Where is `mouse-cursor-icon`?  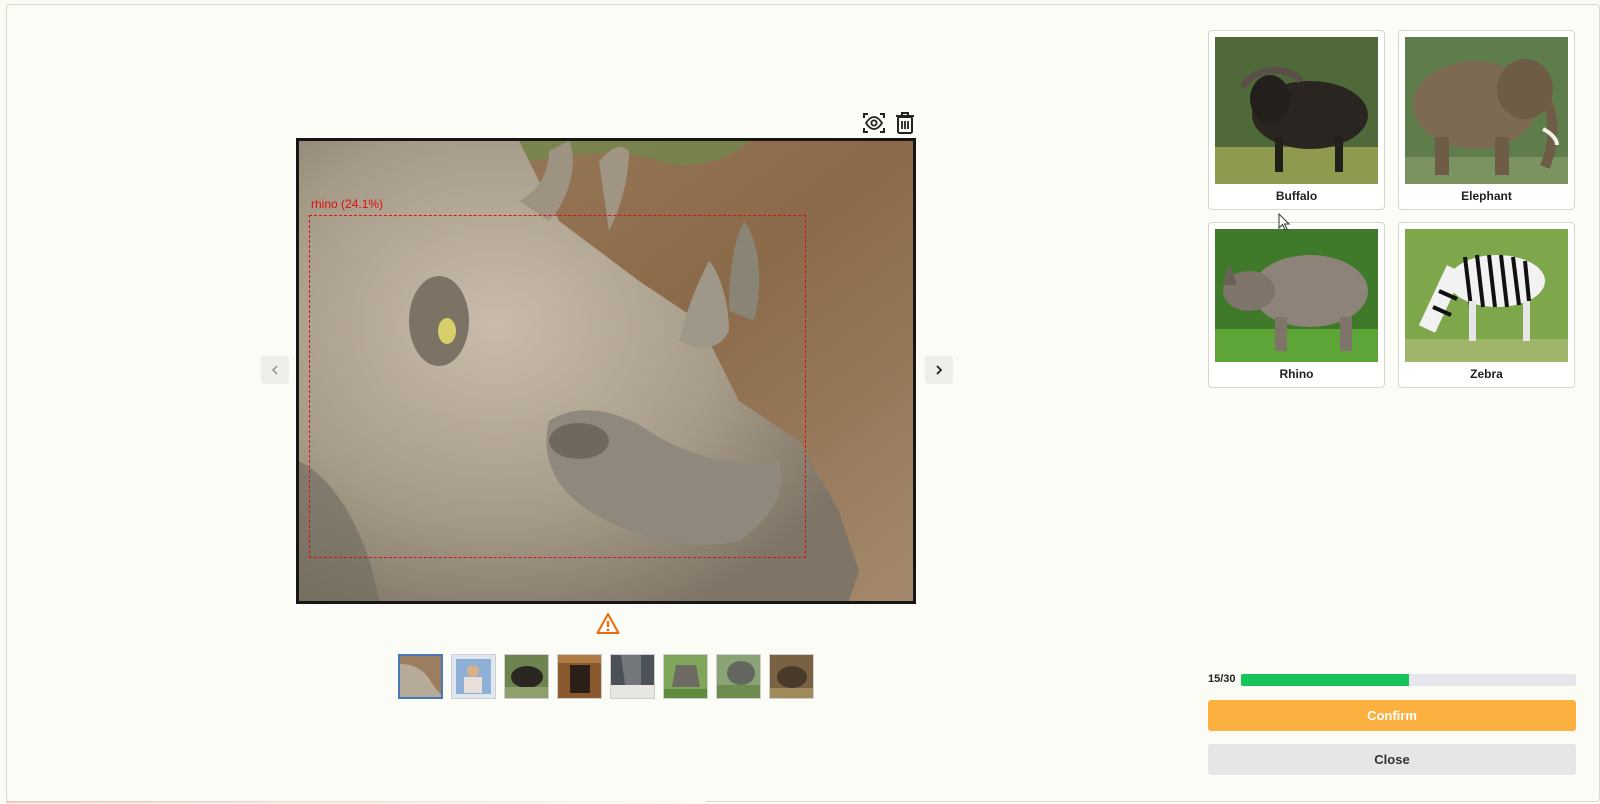 mouse-cursor-icon is located at coordinates (1284, 222).